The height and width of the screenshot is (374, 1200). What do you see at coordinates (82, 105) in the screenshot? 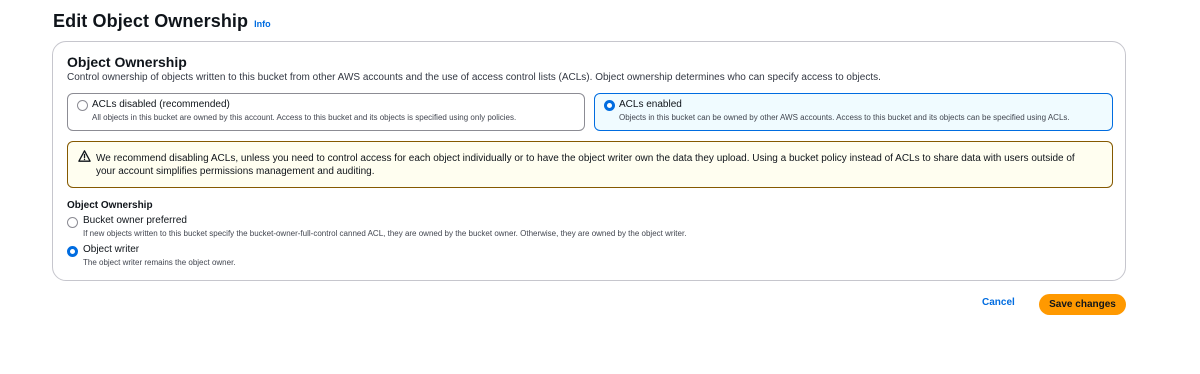
I see `acls-disabled-radio` at bounding box center [82, 105].